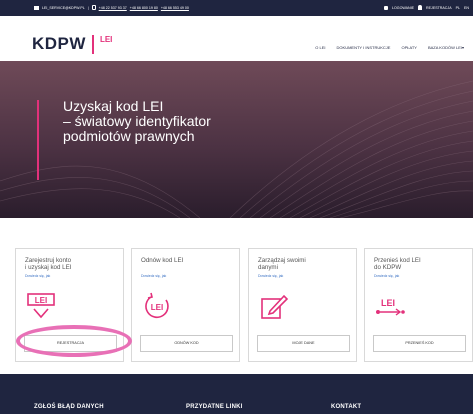 The width and height of the screenshot is (473, 414). I want to click on logo-divider, so click(92, 44).